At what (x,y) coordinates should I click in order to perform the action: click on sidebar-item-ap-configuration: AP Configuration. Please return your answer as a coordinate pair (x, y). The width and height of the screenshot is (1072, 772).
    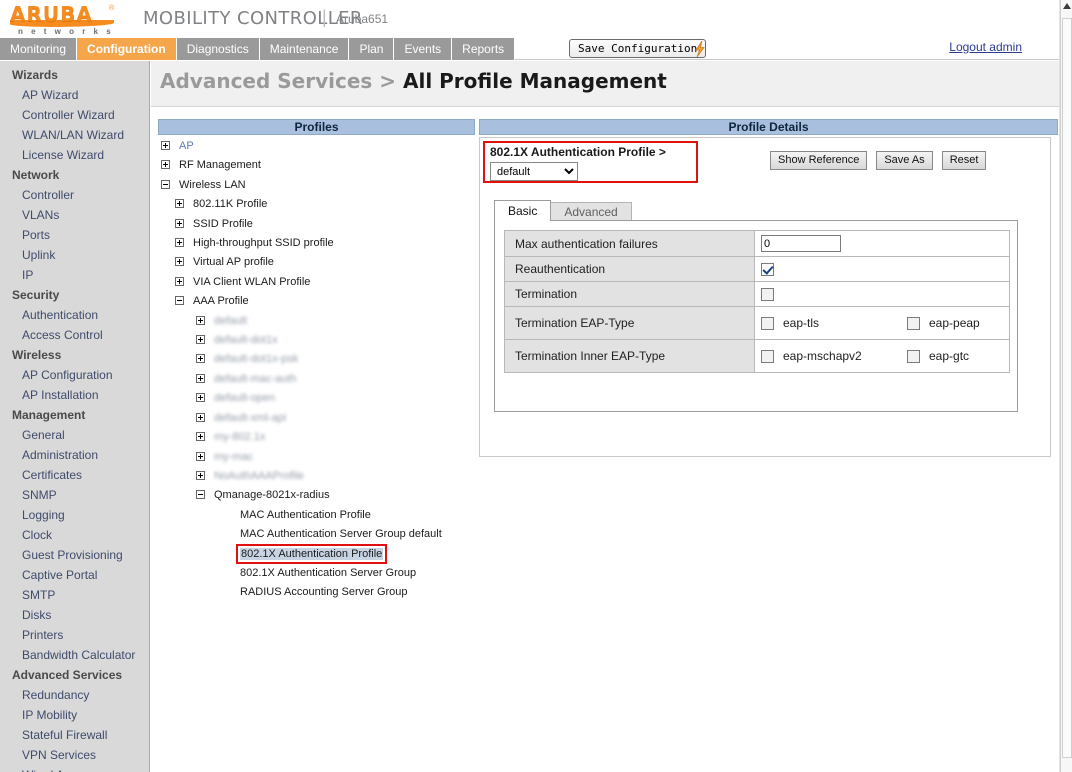
    Looking at the image, I should click on (74, 375).